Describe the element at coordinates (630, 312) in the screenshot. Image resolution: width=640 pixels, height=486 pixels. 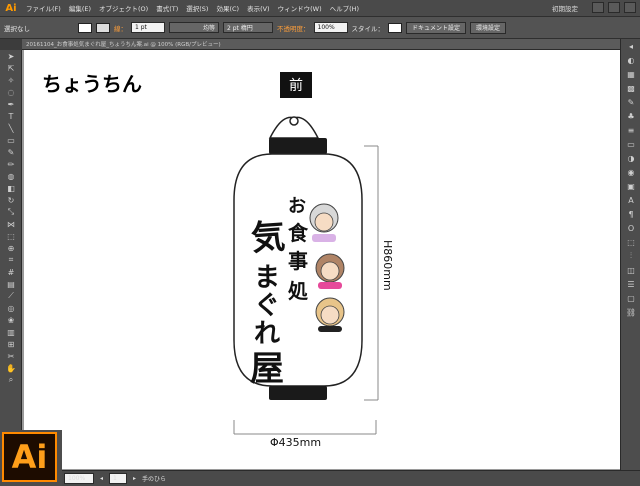
I see `links-icon: ⛓` at that location.